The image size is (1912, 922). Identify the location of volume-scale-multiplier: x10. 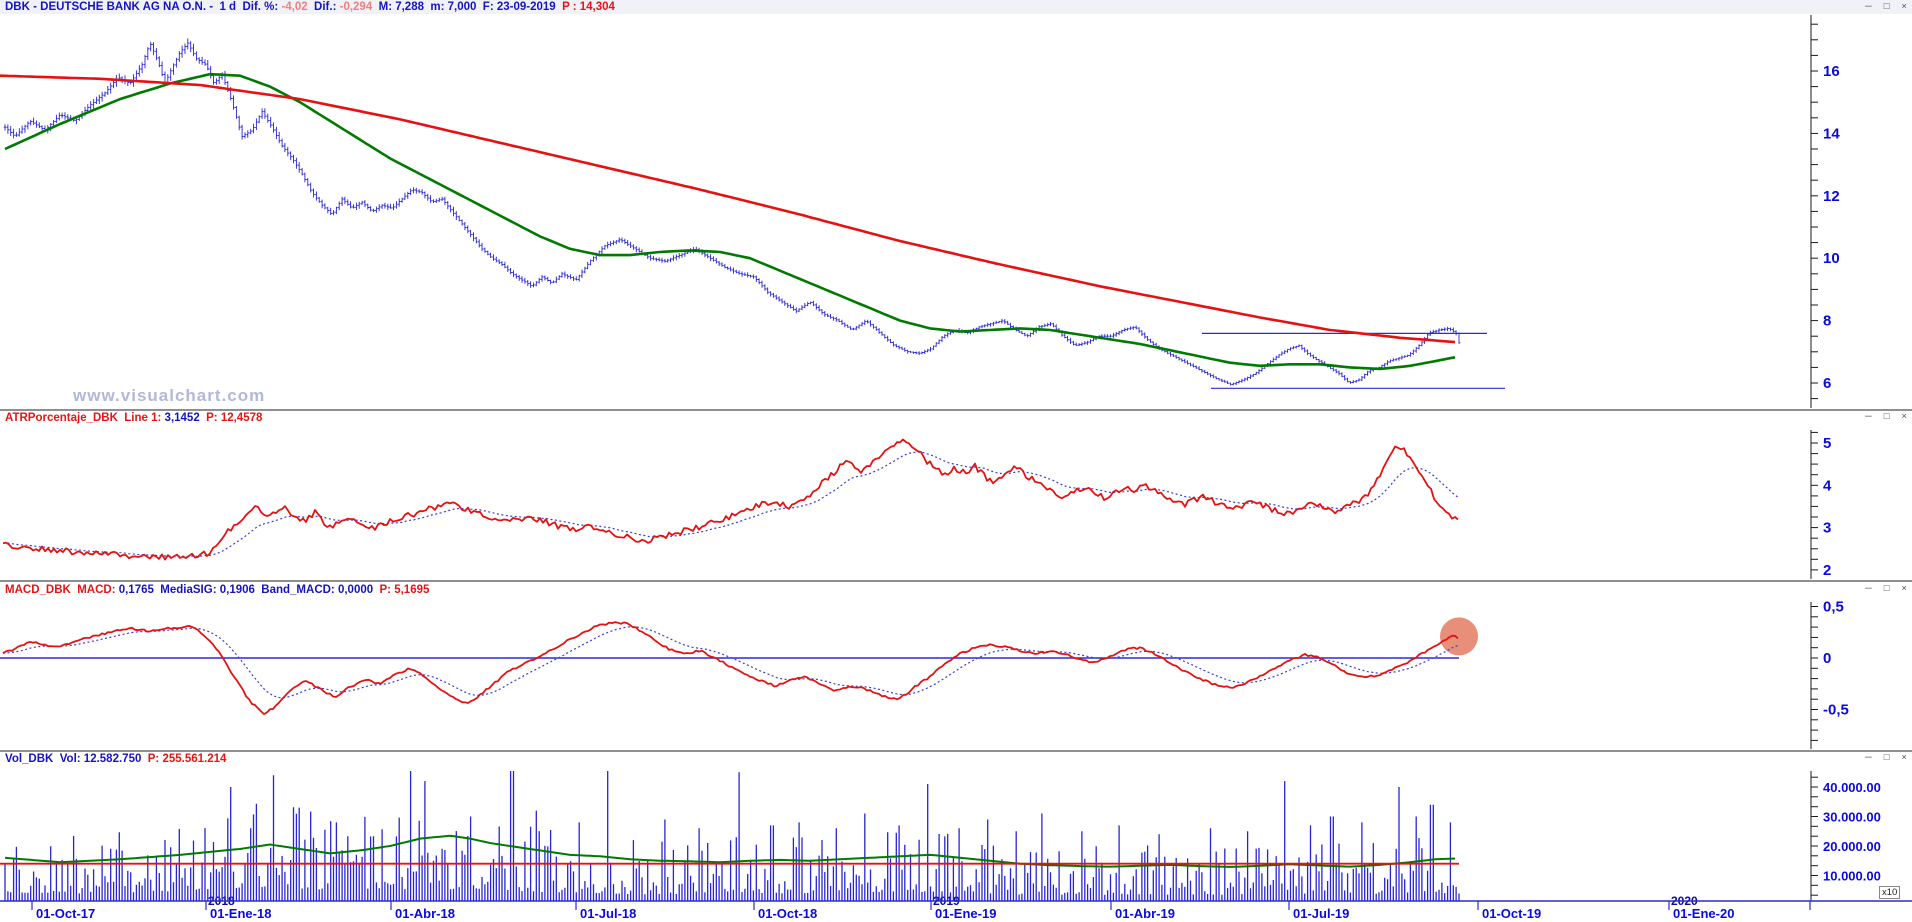
(1890, 892).